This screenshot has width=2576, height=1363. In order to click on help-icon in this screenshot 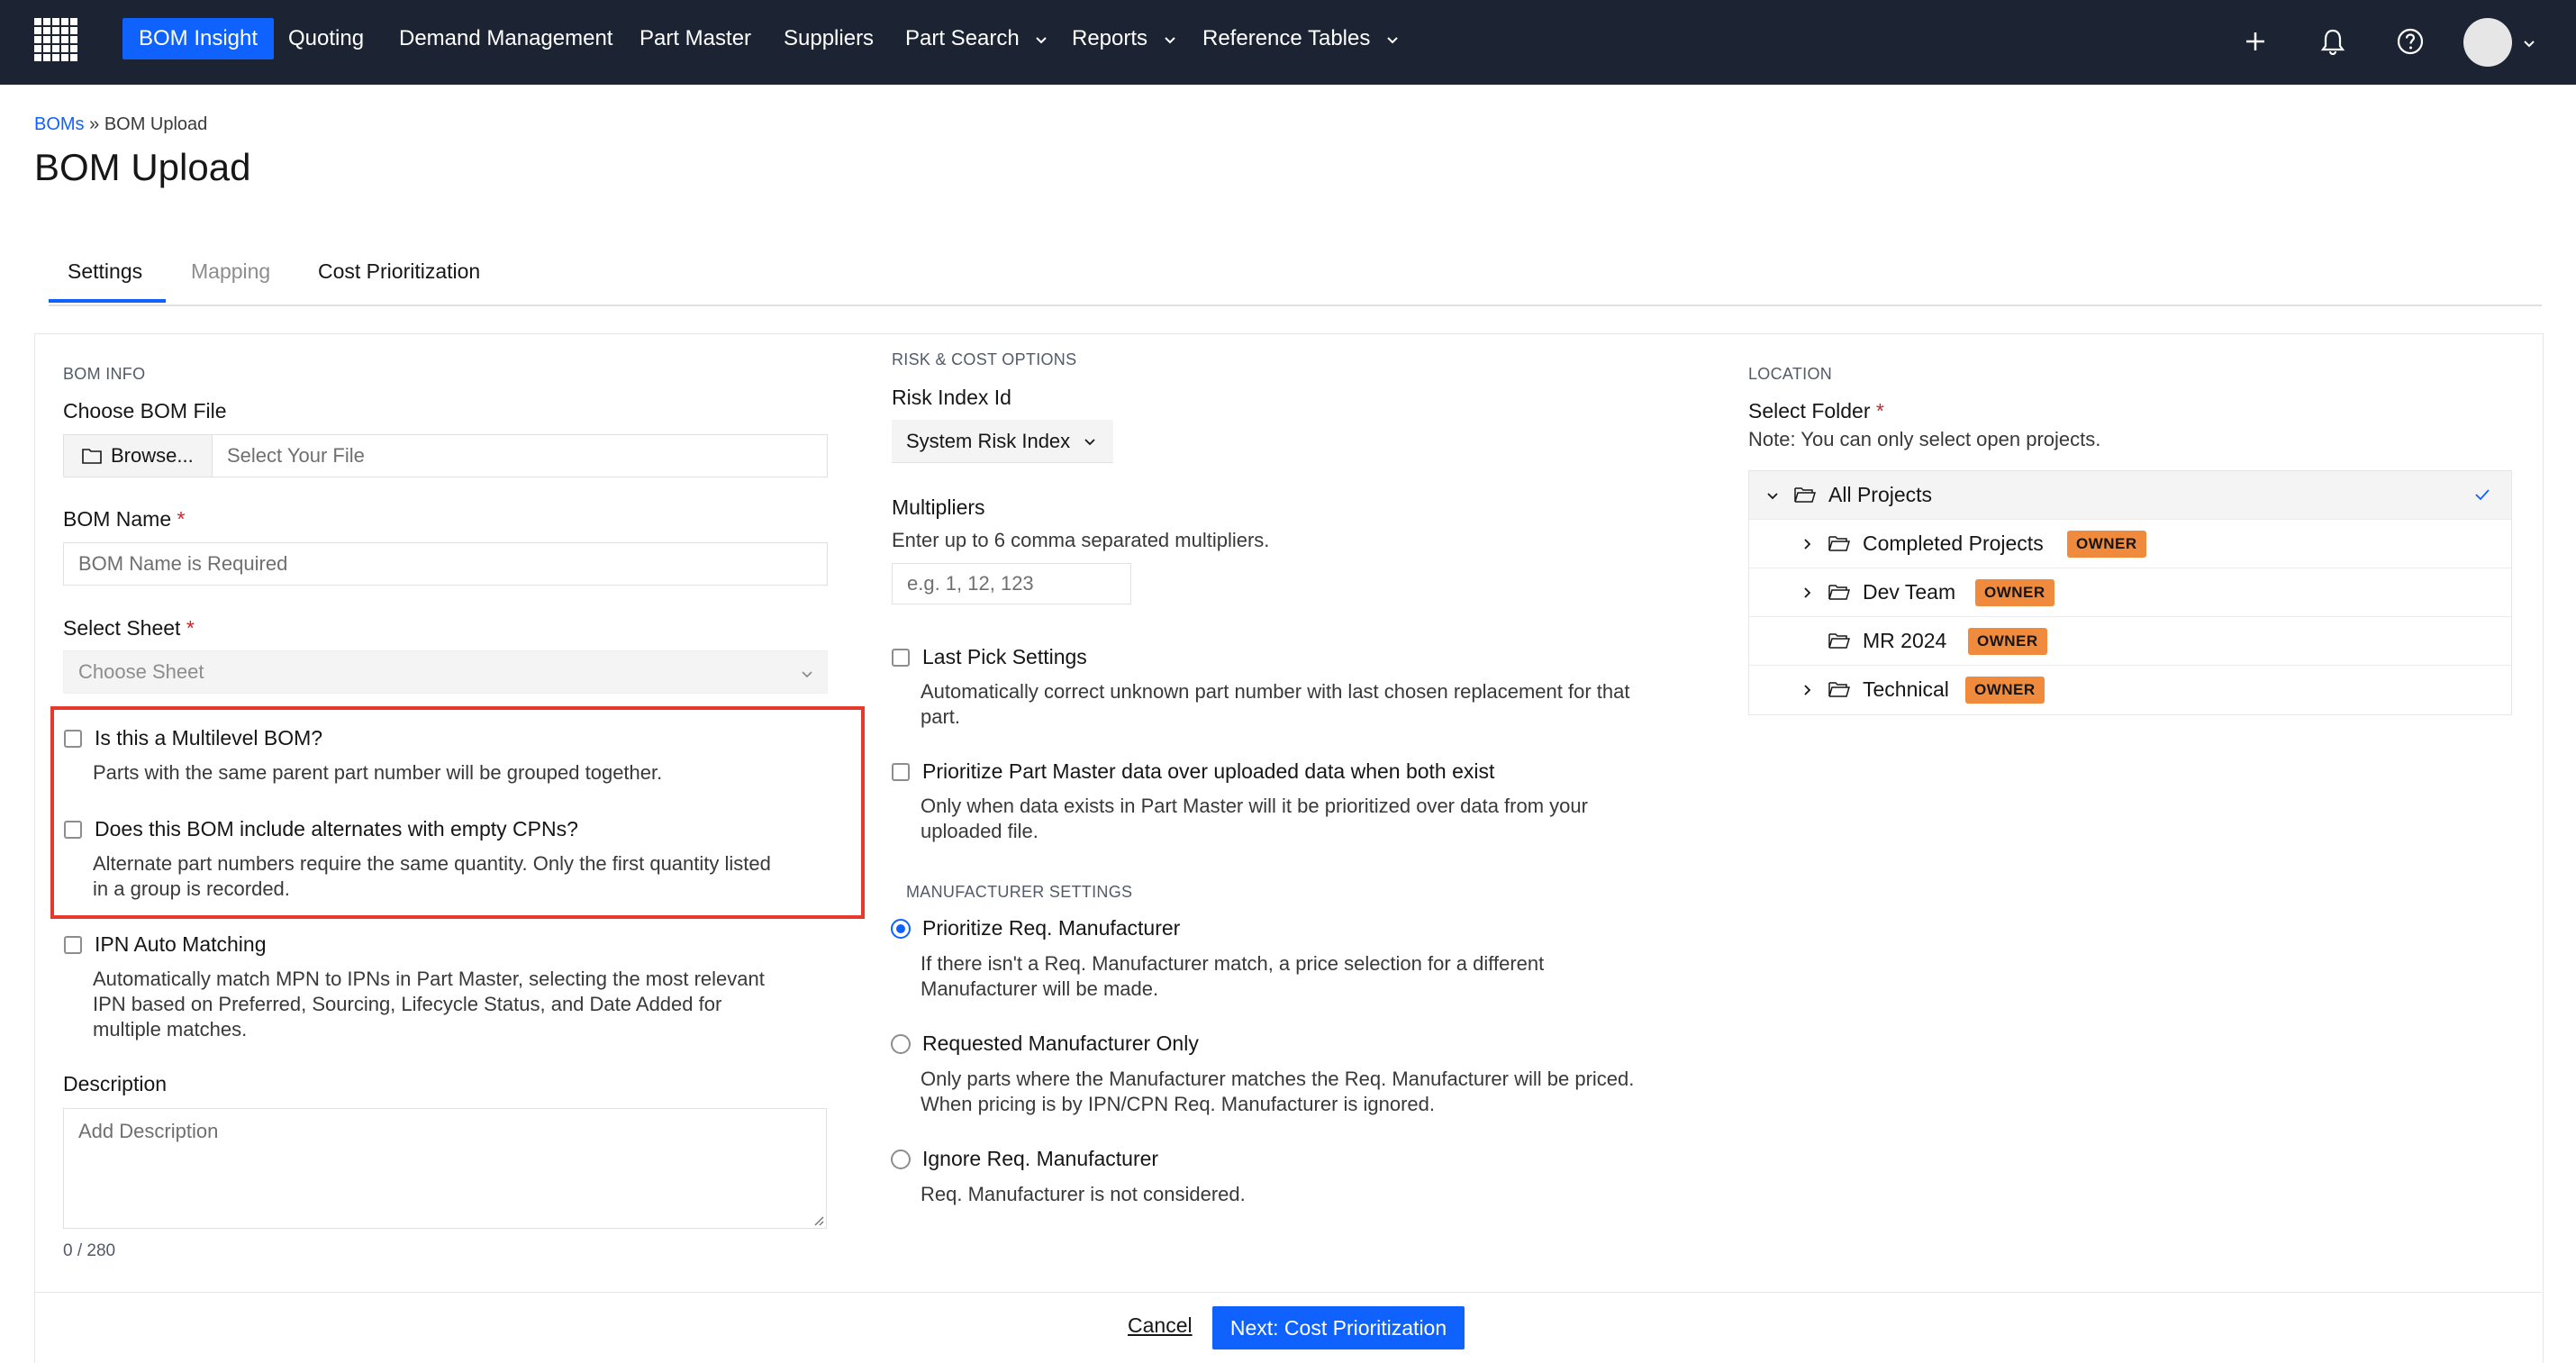, I will do `click(2410, 41)`.